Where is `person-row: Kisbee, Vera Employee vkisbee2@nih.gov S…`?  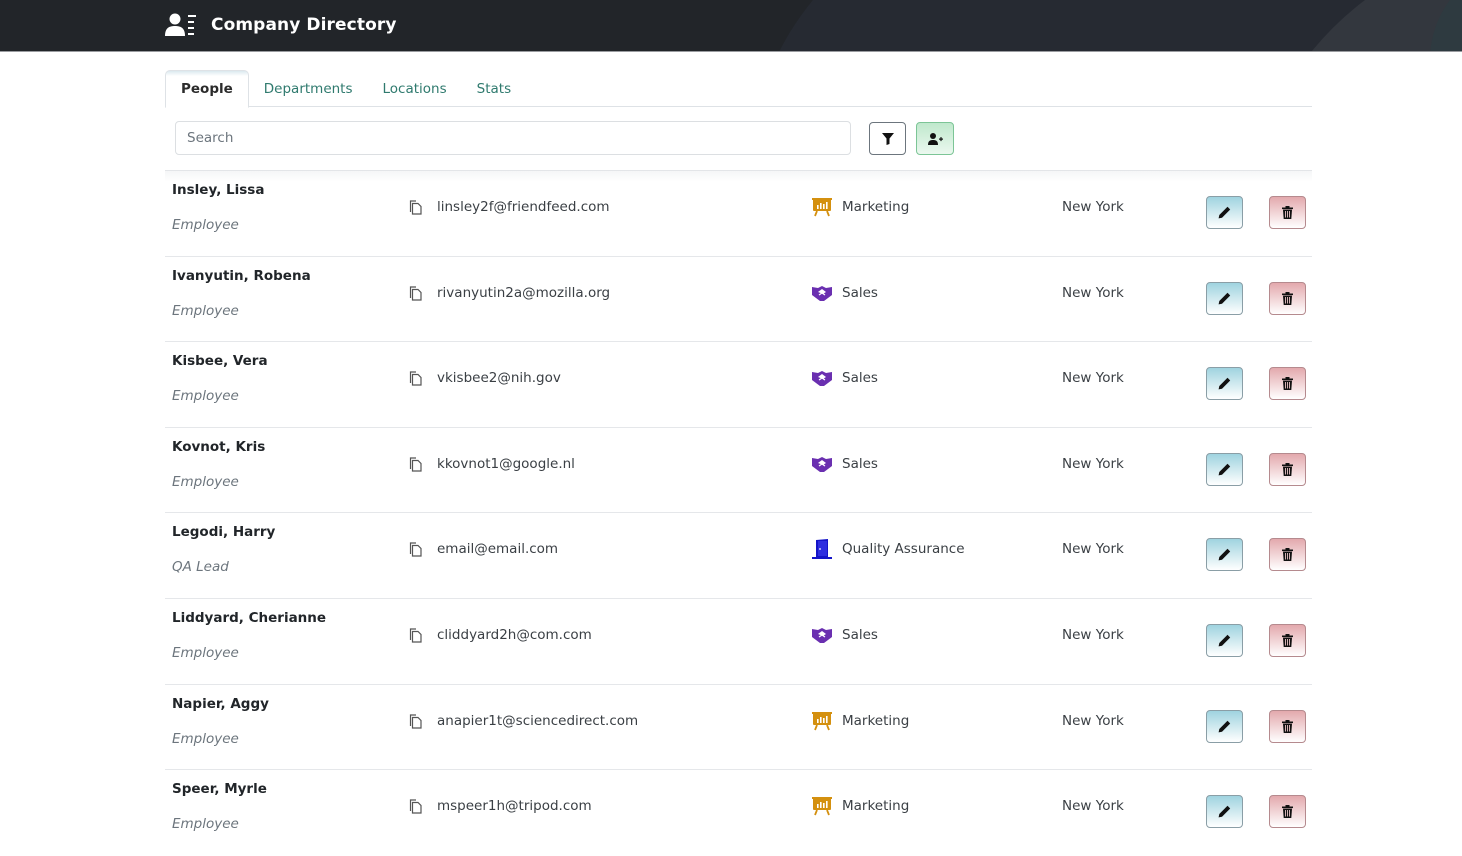
person-row: Kisbee, Vera Employee vkisbee2@nih.gov S… is located at coordinates (738, 385).